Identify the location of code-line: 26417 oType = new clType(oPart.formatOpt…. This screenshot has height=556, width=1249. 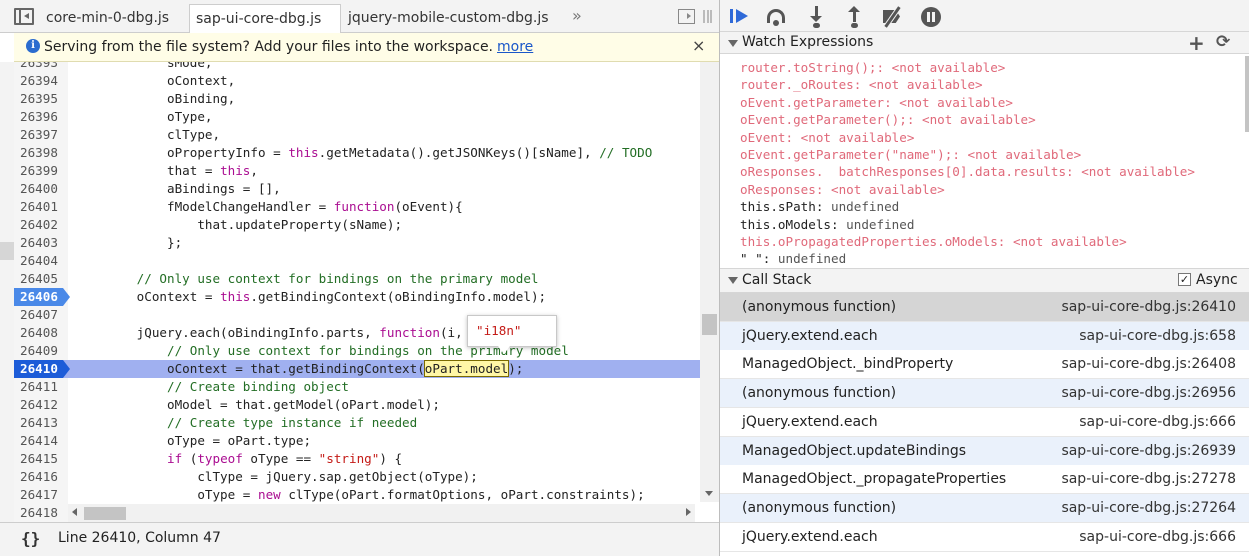
(357, 495).